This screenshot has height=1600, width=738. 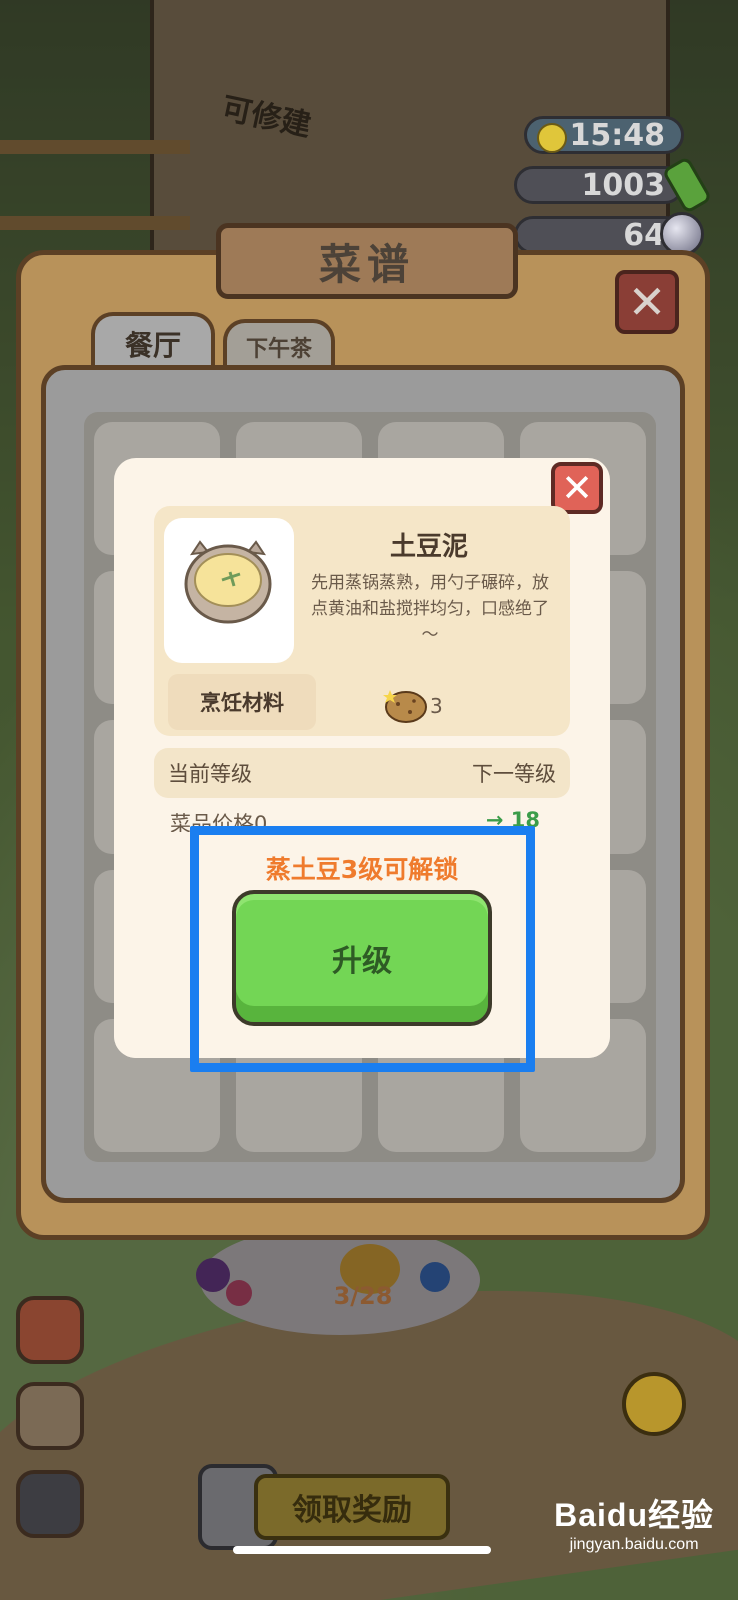 What do you see at coordinates (228, 582) in the screenshot?
I see `mashed-potato-bowl-icon` at bounding box center [228, 582].